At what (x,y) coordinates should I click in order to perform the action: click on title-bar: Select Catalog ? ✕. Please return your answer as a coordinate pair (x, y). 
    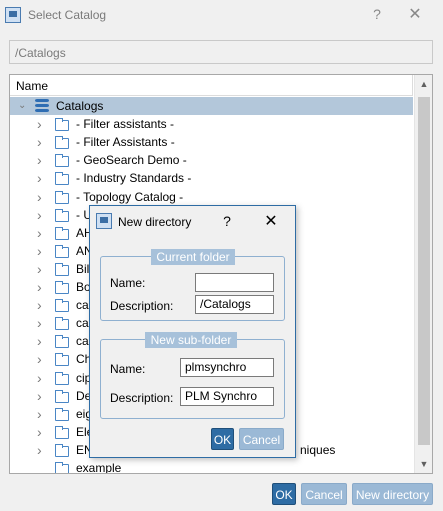
    Looking at the image, I should click on (221, 16).